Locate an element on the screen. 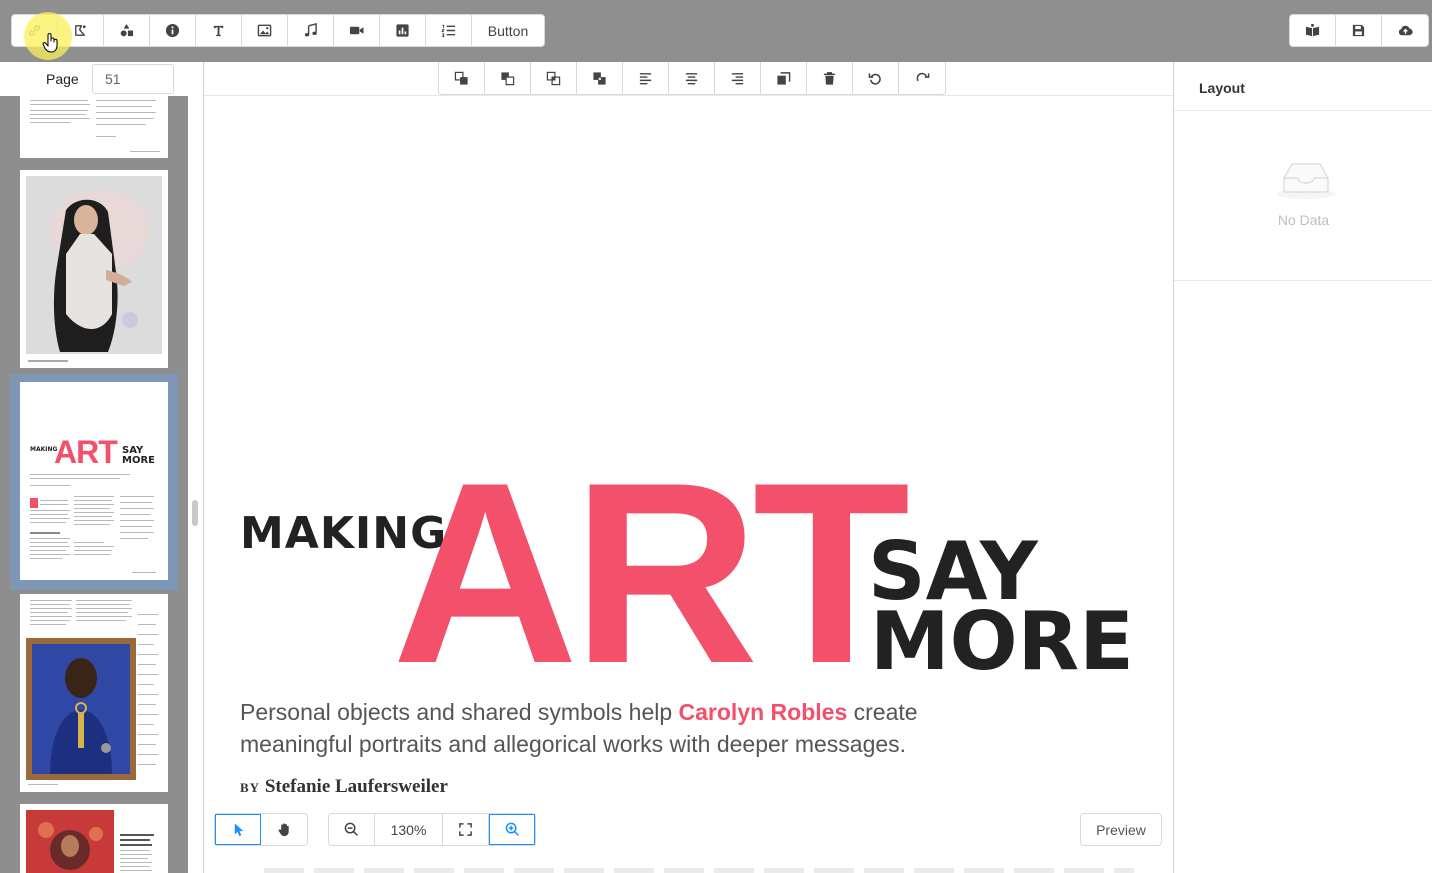  video-tool-button is located at coordinates (357, 30).